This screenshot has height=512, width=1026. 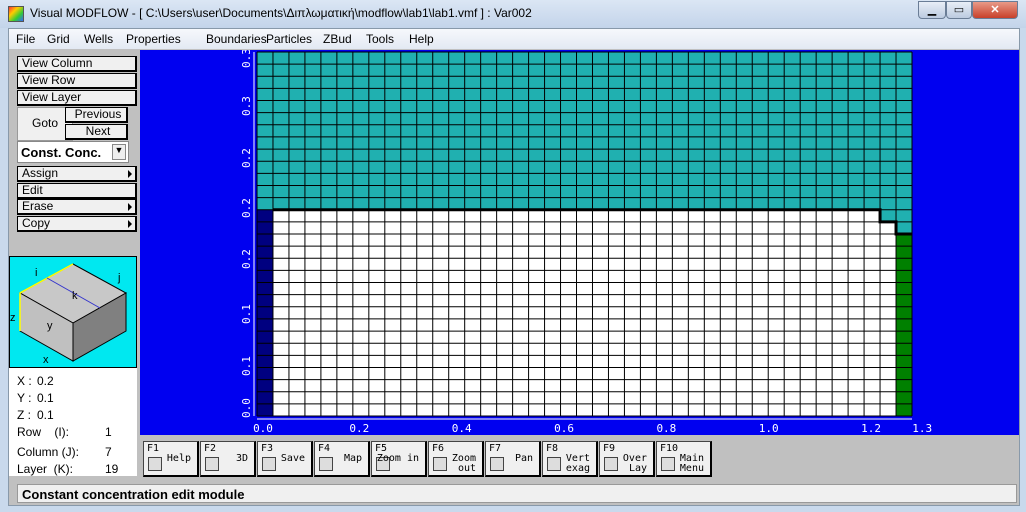 What do you see at coordinates (342, 459) in the screenshot?
I see `fkey-f4-button: F4 Map` at bounding box center [342, 459].